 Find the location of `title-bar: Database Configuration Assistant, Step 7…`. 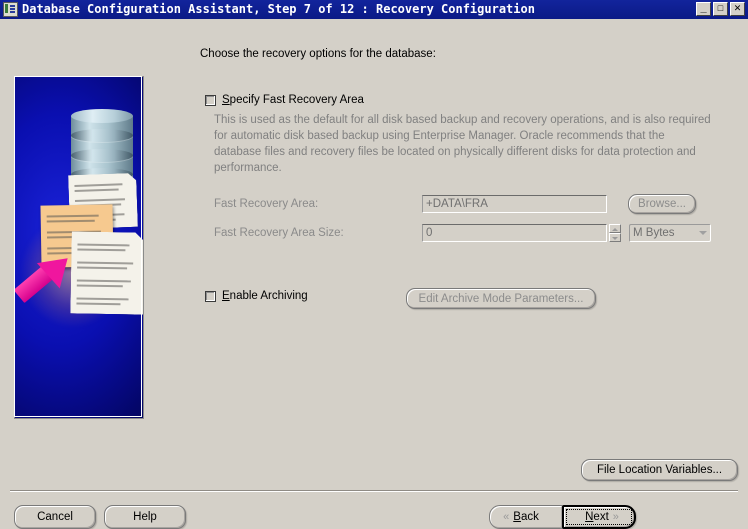

title-bar: Database Configuration Assistant, Step 7… is located at coordinates (374, 9).